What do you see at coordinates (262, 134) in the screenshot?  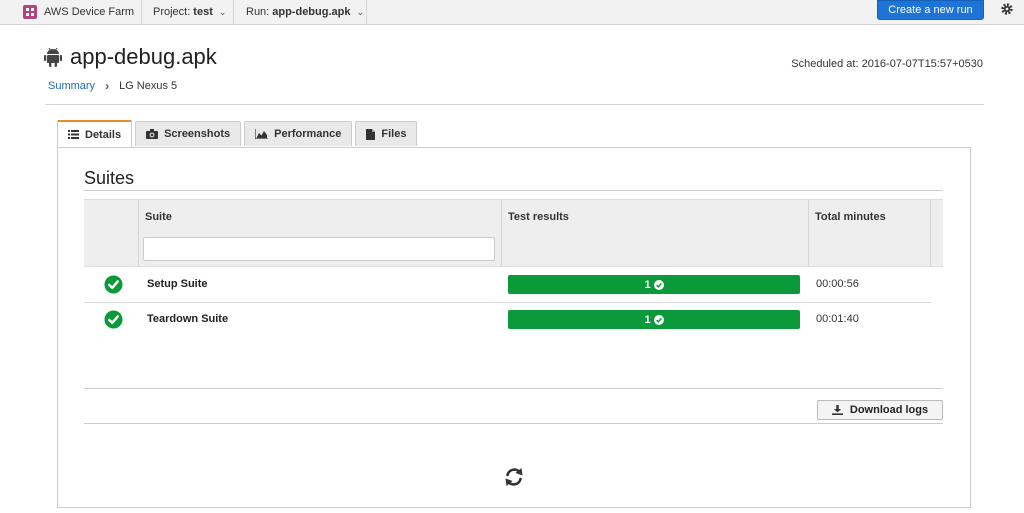 I see `area-chart-icon` at bounding box center [262, 134].